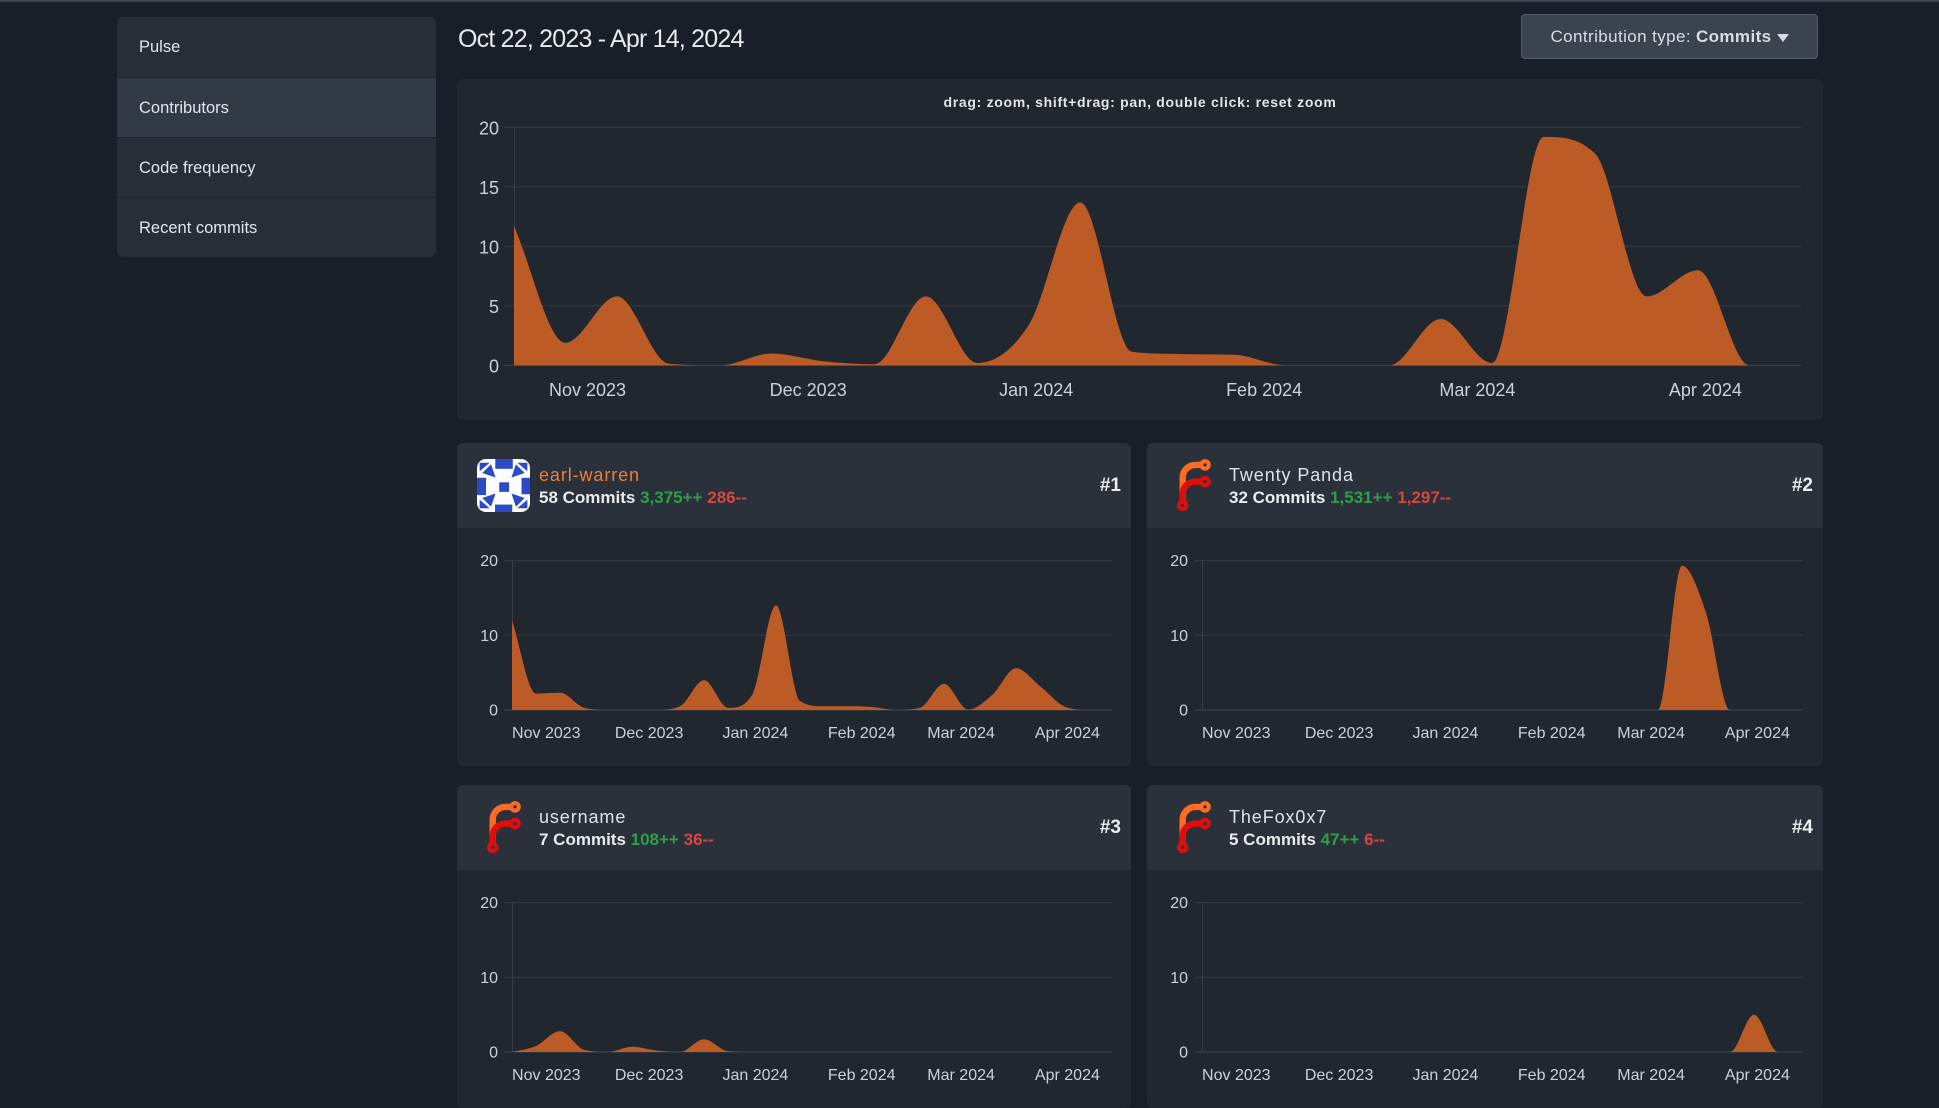 This screenshot has height=1108, width=1939. Describe the element at coordinates (489, 188) in the screenshot. I see `svg-text: 15` at that location.